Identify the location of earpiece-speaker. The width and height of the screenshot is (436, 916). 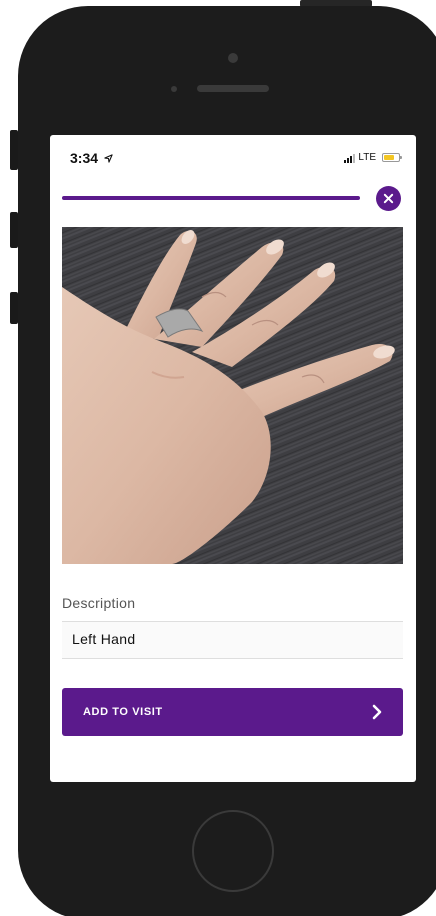
(233, 88).